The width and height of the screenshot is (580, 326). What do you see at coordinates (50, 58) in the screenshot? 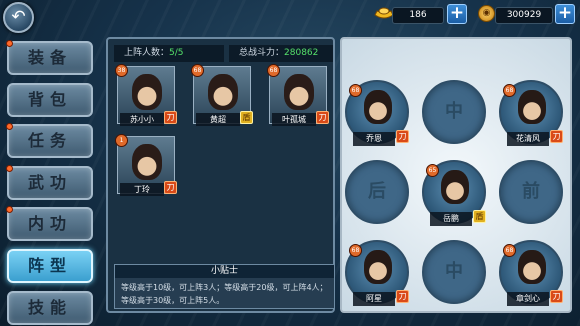
I see `menu-equipment: 装备` at bounding box center [50, 58].